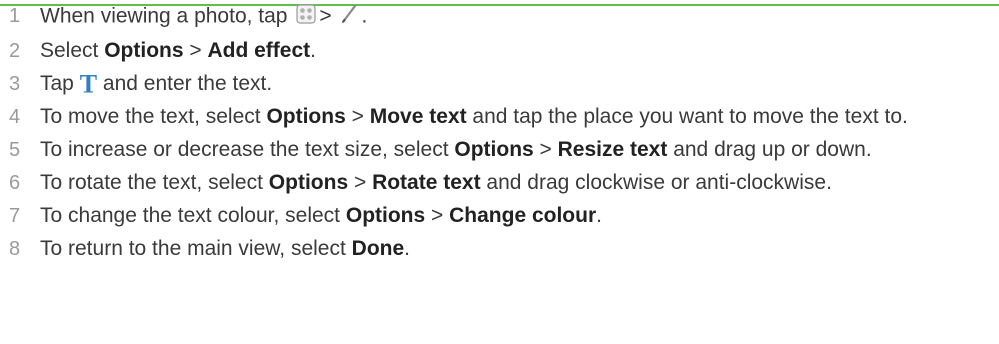  I want to click on step-text: To rotate the text, select, so click(154, 182).